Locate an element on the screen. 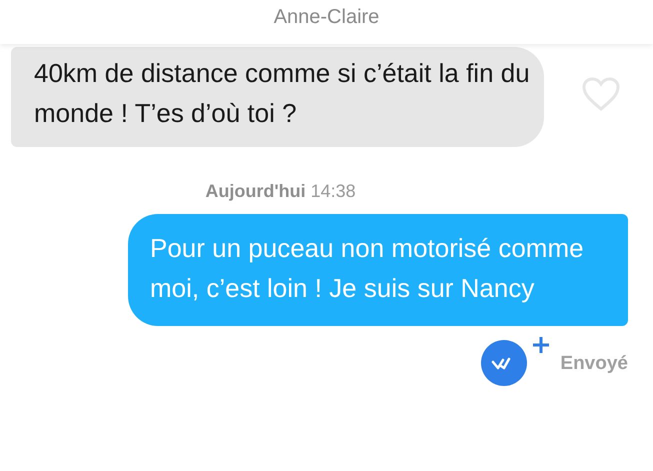 This screenshot has width=653, height=471. contact-name: Anne-Claire is located at coordinates (327, 17).